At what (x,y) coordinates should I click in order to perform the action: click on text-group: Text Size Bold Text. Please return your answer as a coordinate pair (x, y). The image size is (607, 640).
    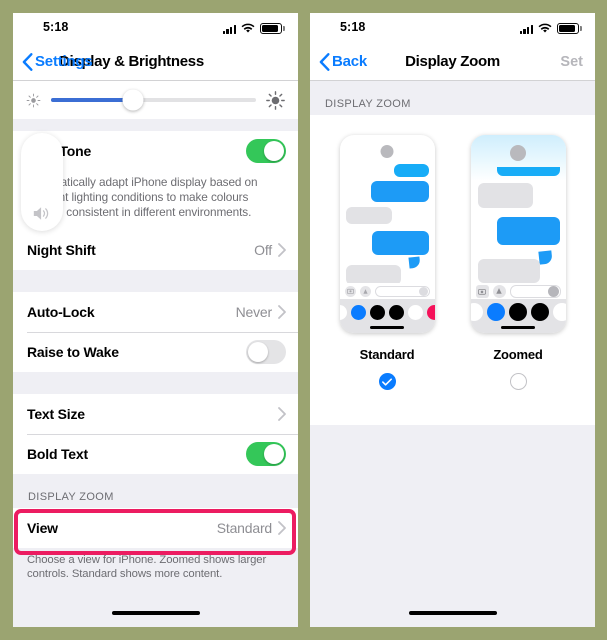
    Looking at the image, I should click on (155, 434).